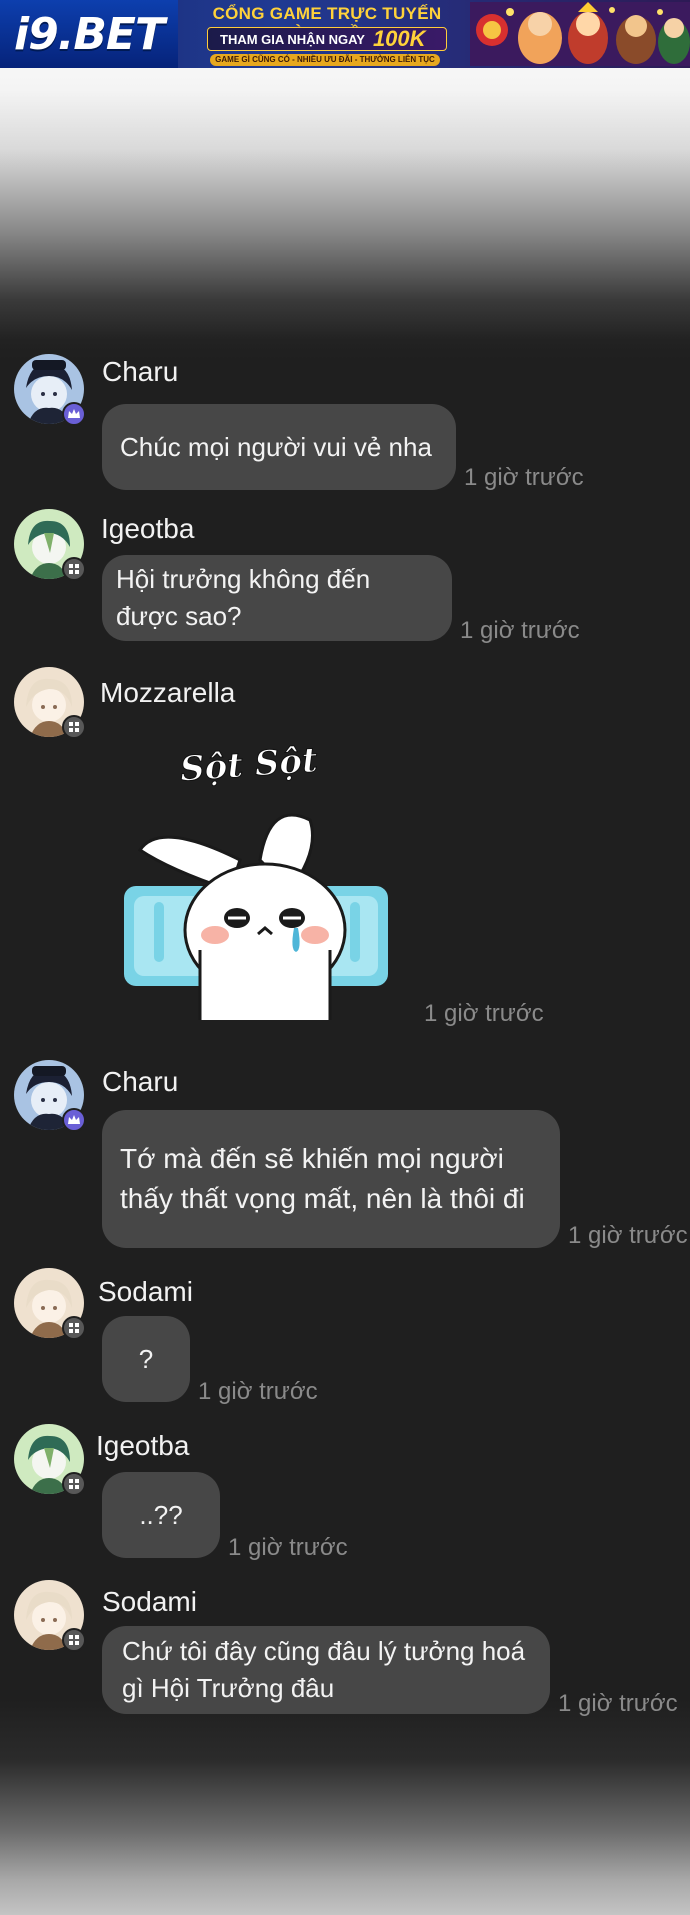  I want to click on message-text: Chúc mọi người vui vẻ nha, so click(276, 446).